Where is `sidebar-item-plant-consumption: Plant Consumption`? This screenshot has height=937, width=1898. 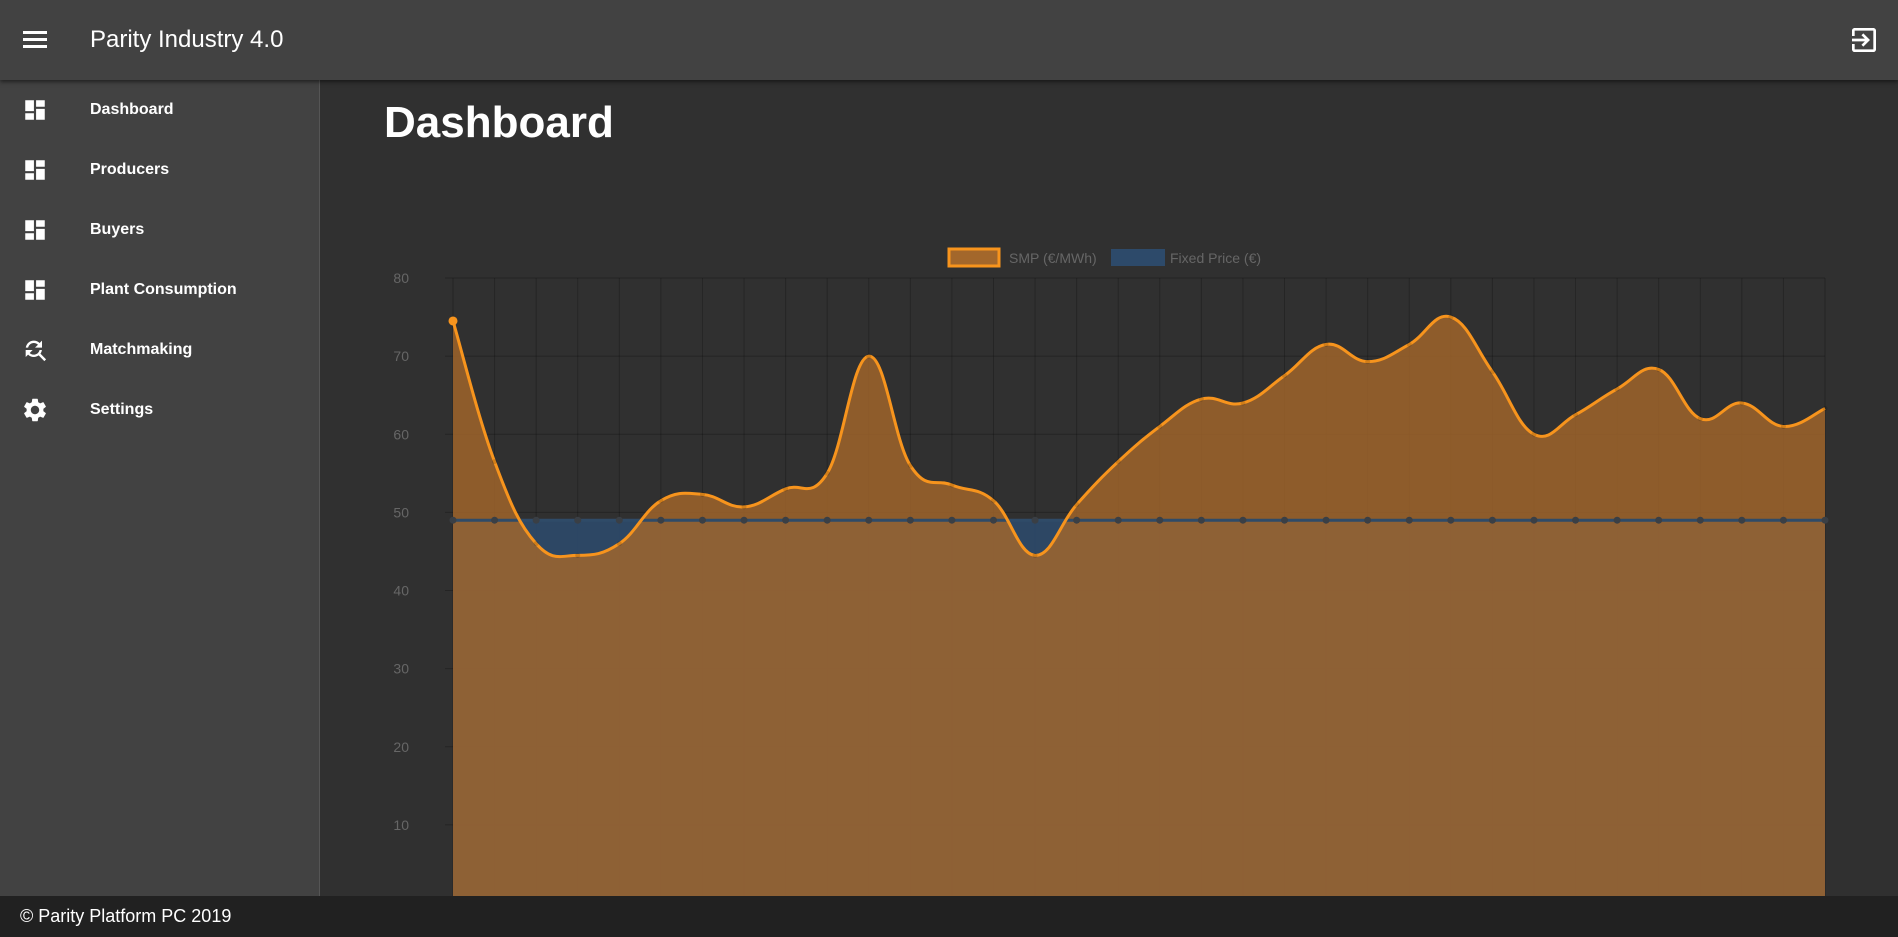
sidebar-item-plant-consumption: Plant Consumption is located at coordinates (159, 290).